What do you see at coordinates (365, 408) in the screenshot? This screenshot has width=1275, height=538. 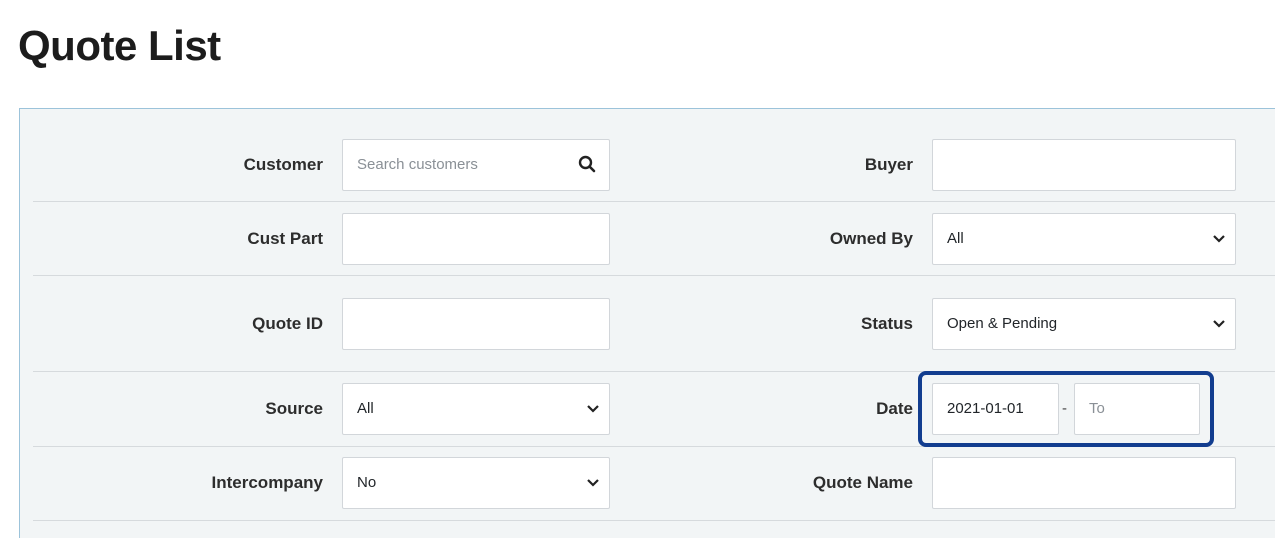 I see `source-selected: All` at bounding box center [365, 408].